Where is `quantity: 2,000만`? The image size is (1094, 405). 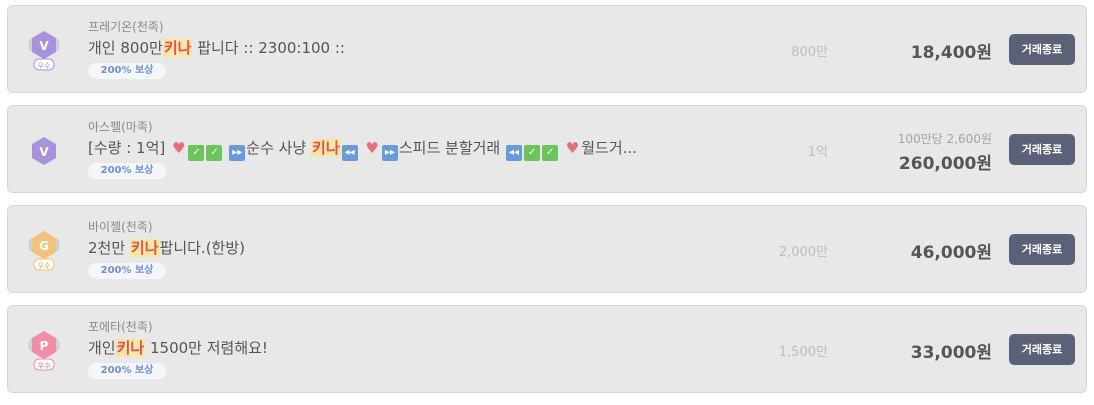 quantity: 2,000만 is located at coordinates (803, 252).